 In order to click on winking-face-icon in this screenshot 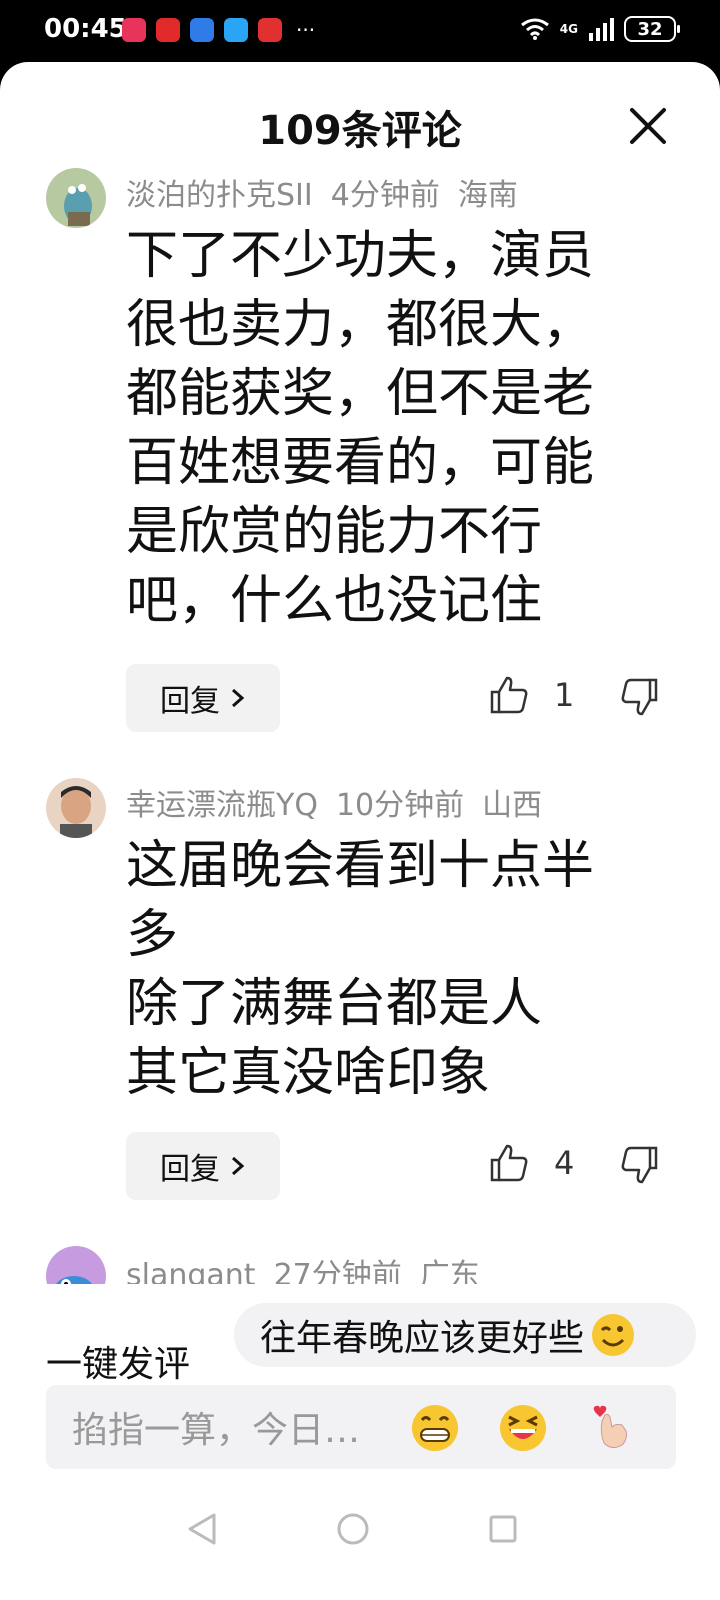, I will do `click(613, 1335)`.